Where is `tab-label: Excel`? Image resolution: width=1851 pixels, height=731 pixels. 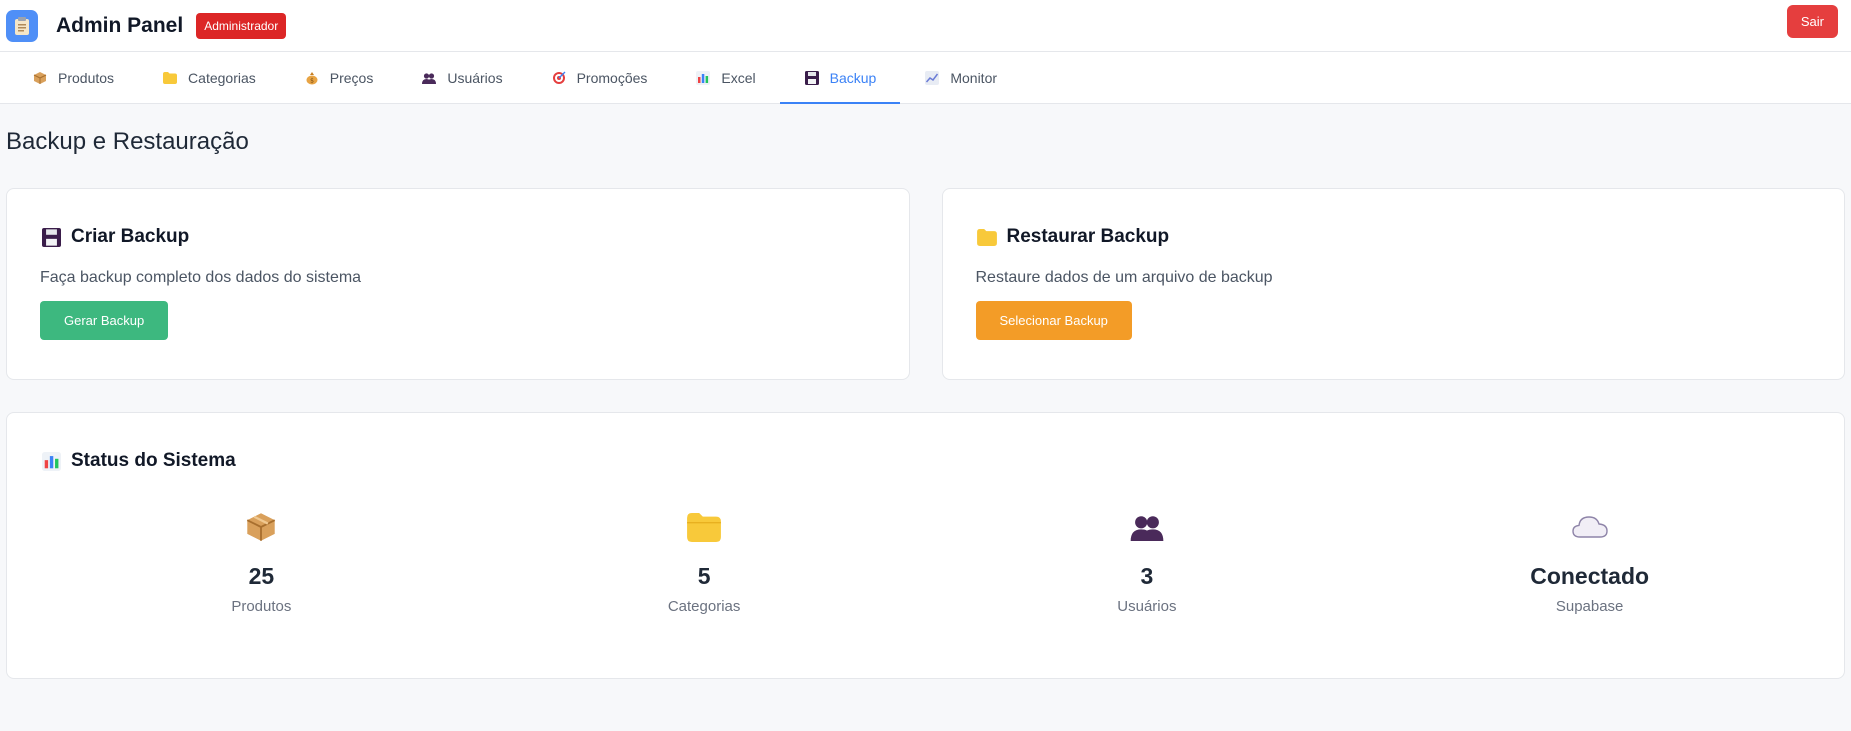 tab-label: Excel is located at coordinates (738, 77).